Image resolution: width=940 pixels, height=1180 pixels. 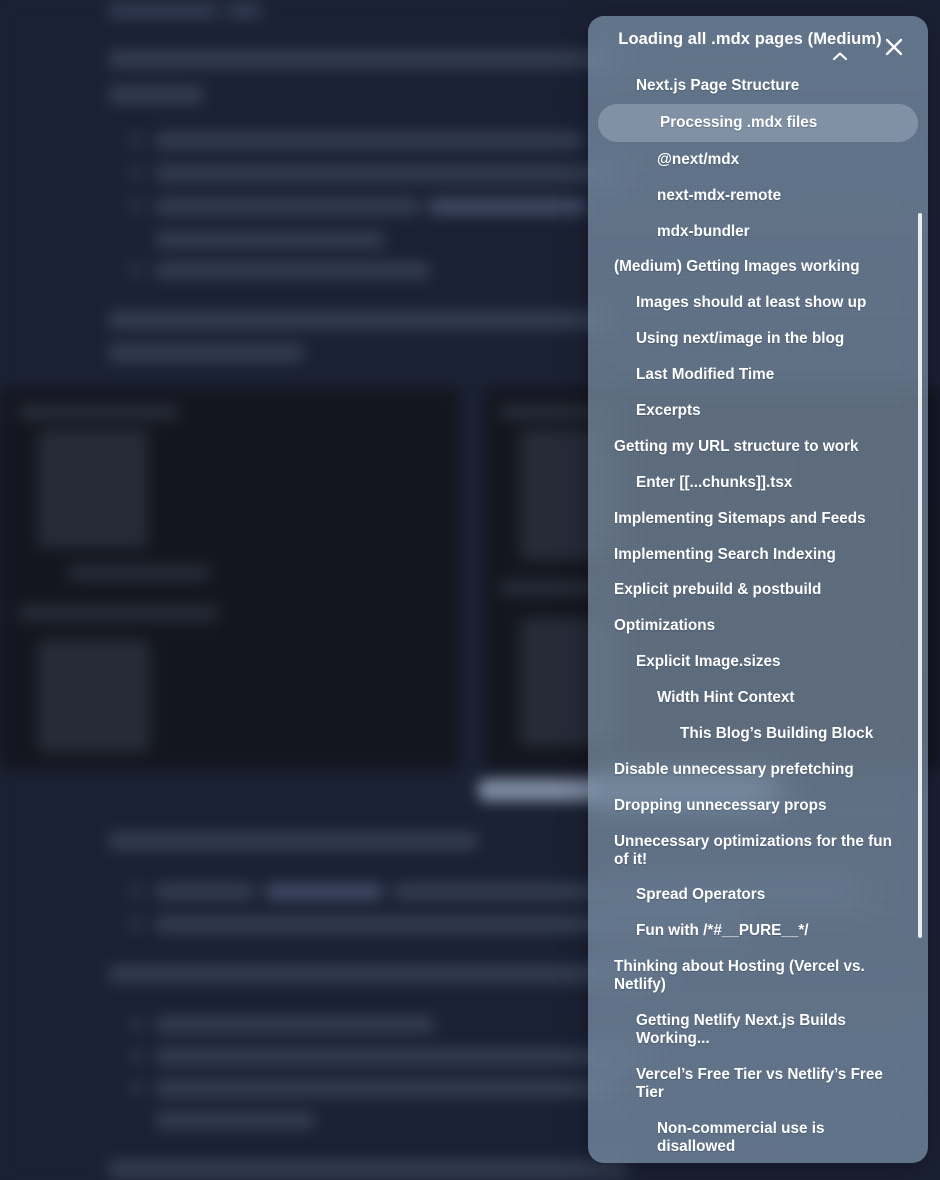 What do you see at coordinates (750, 39) in the screenshot?
I see `panel-title: Loading all .mdx pages (Medium)` at bounding box center [750, 39].